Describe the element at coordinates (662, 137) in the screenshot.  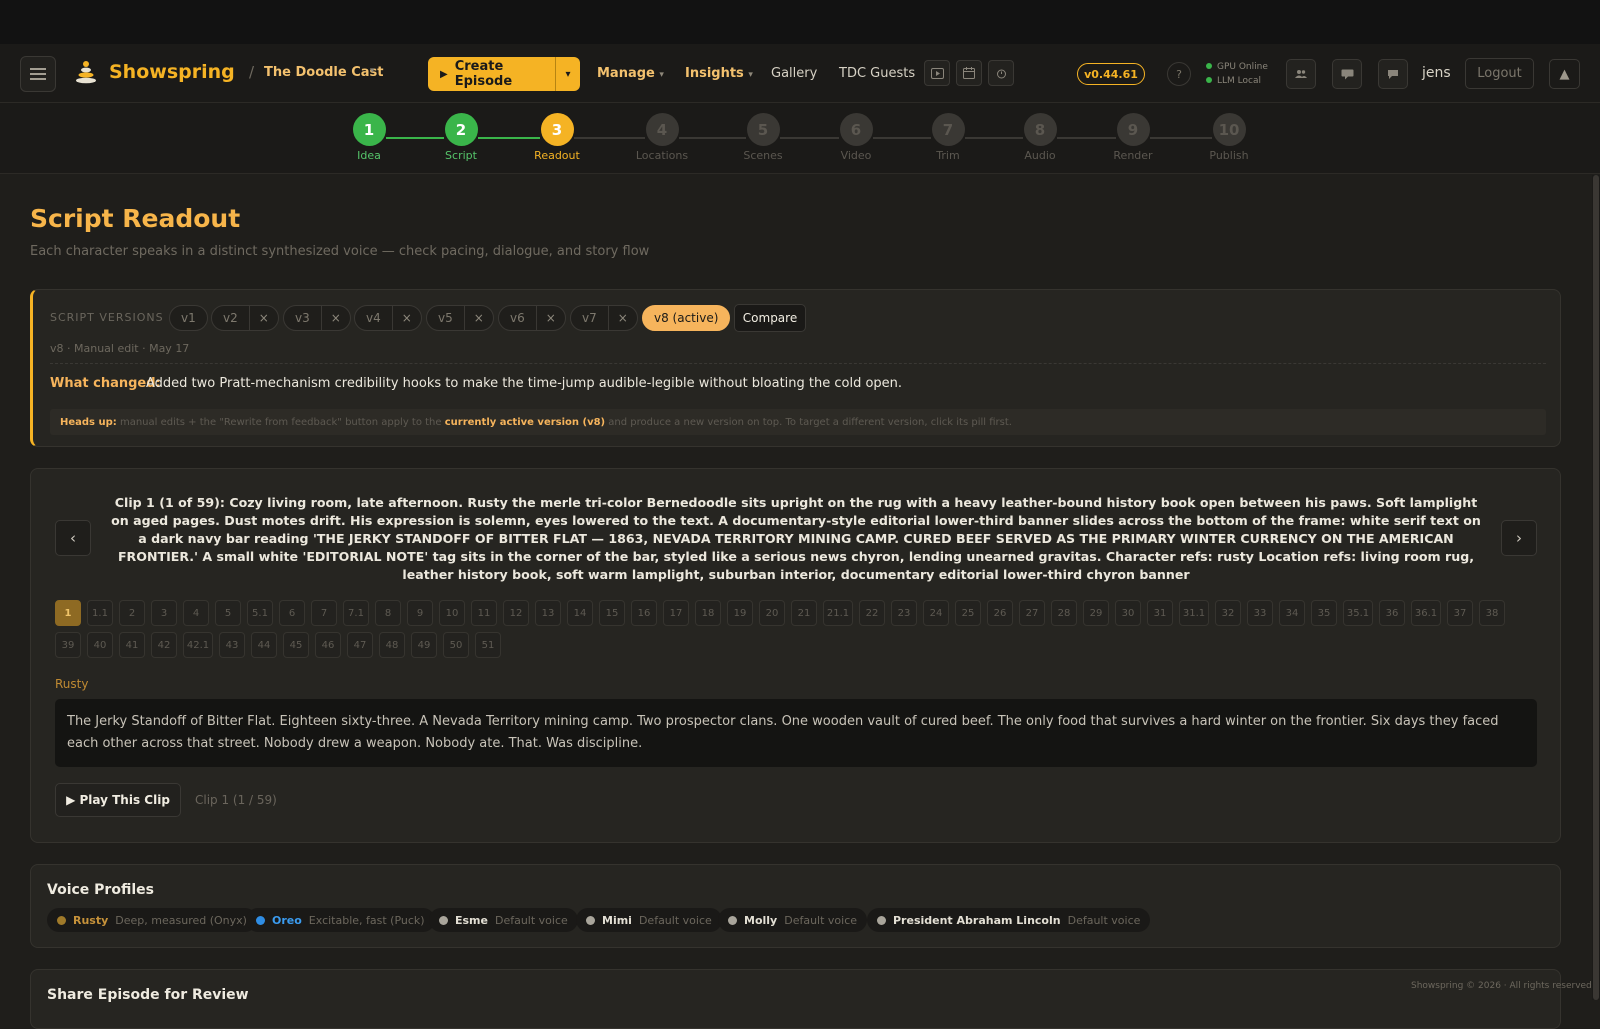
I see `step-locations: 4 Locations` at that location.